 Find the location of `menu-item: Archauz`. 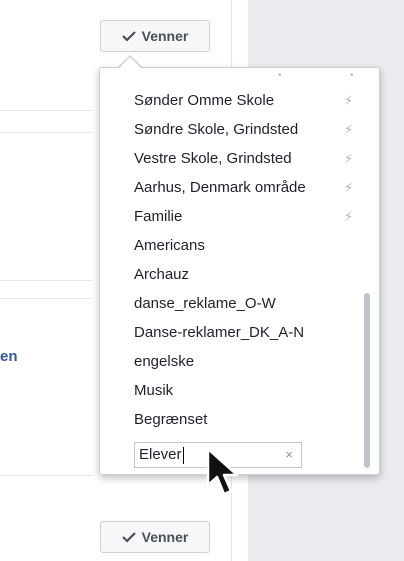

menu-item: Archauz is located at coordinates (250, 275).